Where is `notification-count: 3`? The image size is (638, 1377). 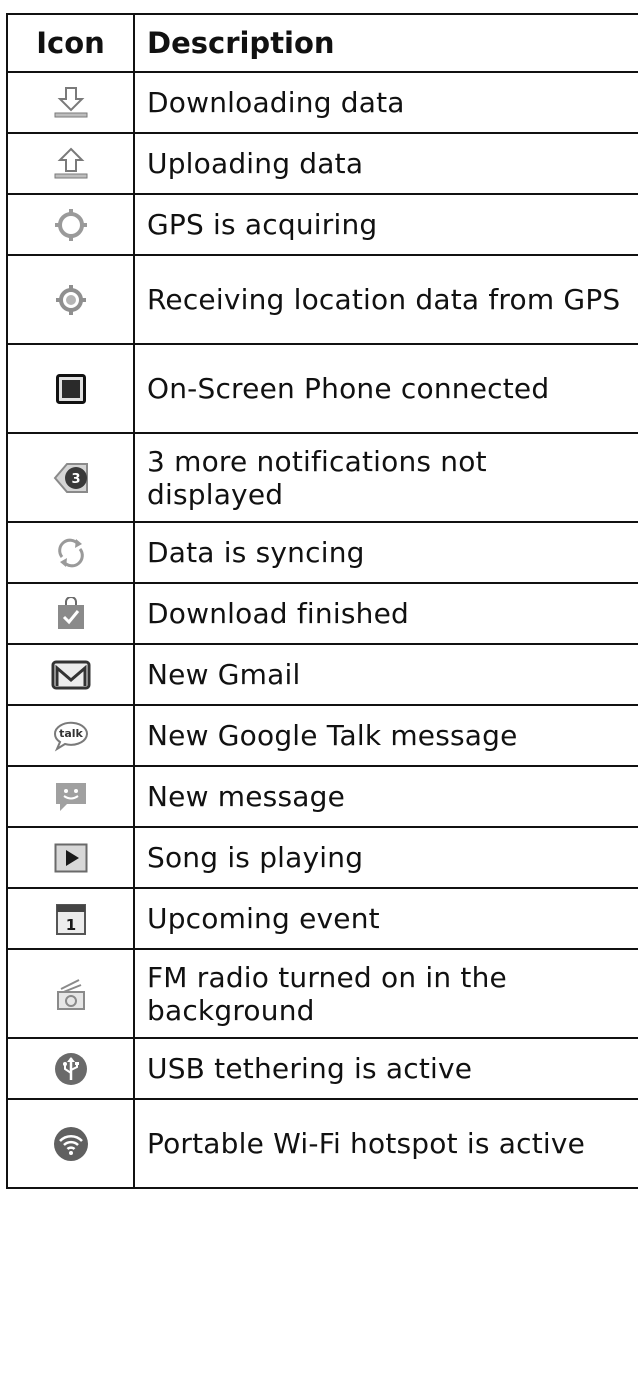 notification-count: 3 is located at coordinates (75, 479).